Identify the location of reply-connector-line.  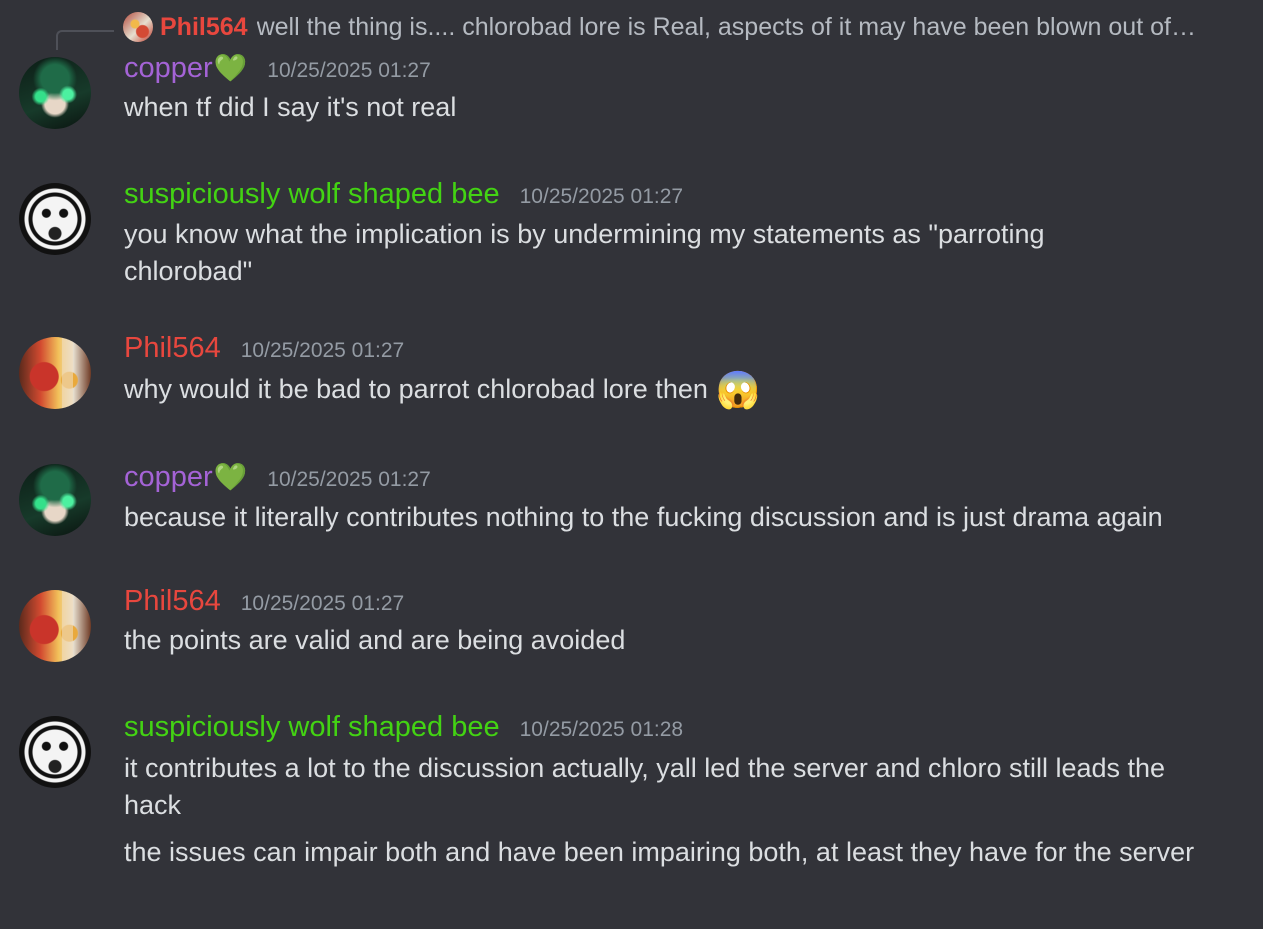
(85, 40).